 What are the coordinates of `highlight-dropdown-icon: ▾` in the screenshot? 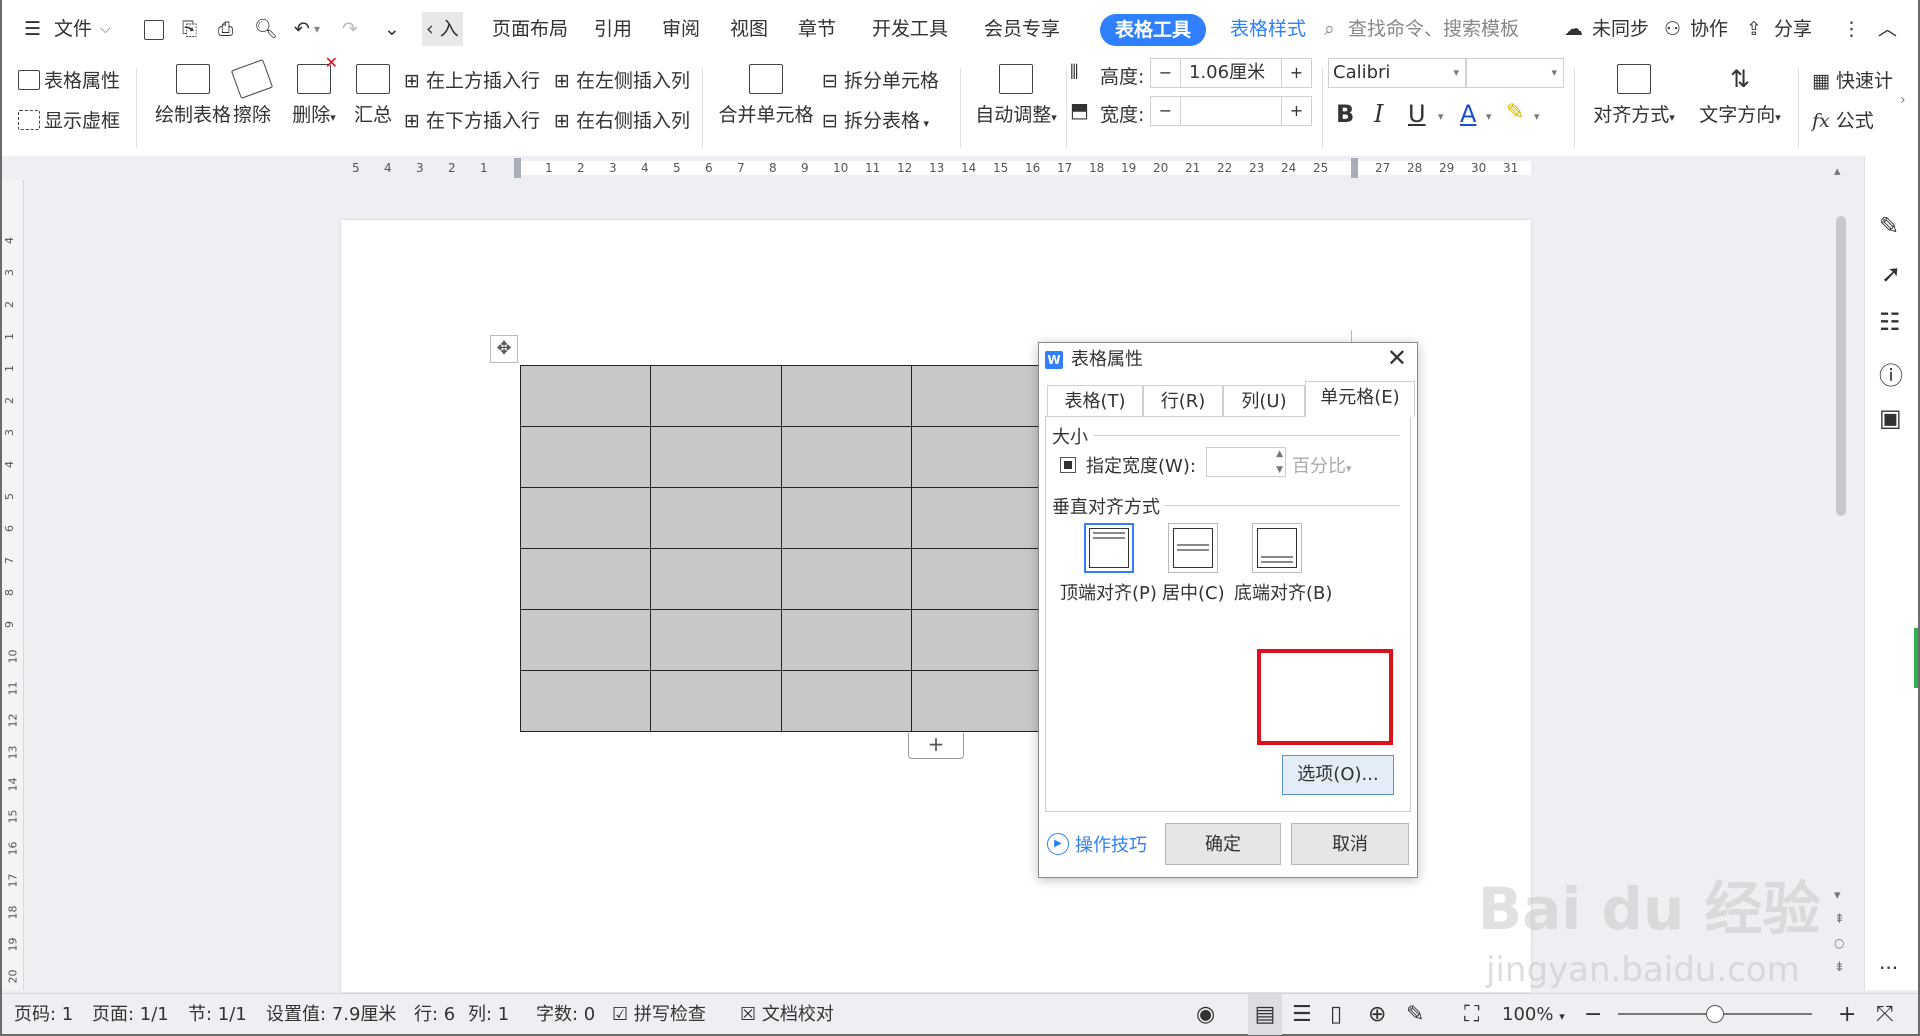 It's located at (1537, 116).